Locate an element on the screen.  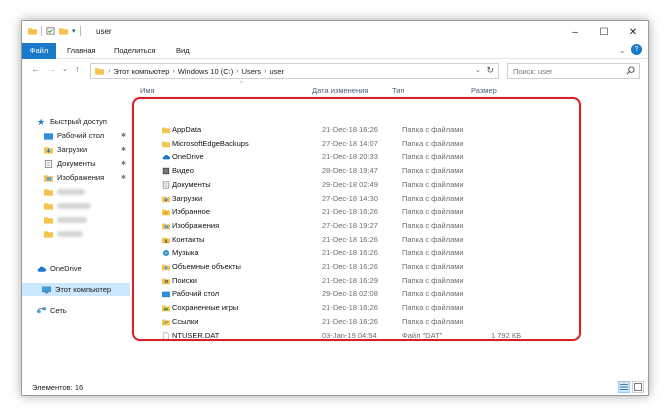
file-name: Контакты is located at coordinates (188, 239).